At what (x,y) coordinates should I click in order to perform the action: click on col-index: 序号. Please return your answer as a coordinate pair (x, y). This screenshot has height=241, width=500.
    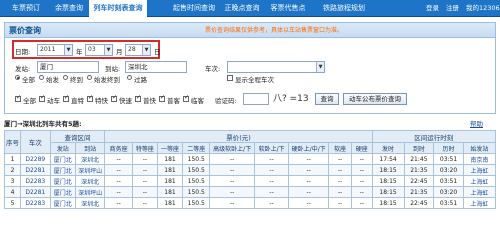
    Looking at the image, I should click on (12, 142).